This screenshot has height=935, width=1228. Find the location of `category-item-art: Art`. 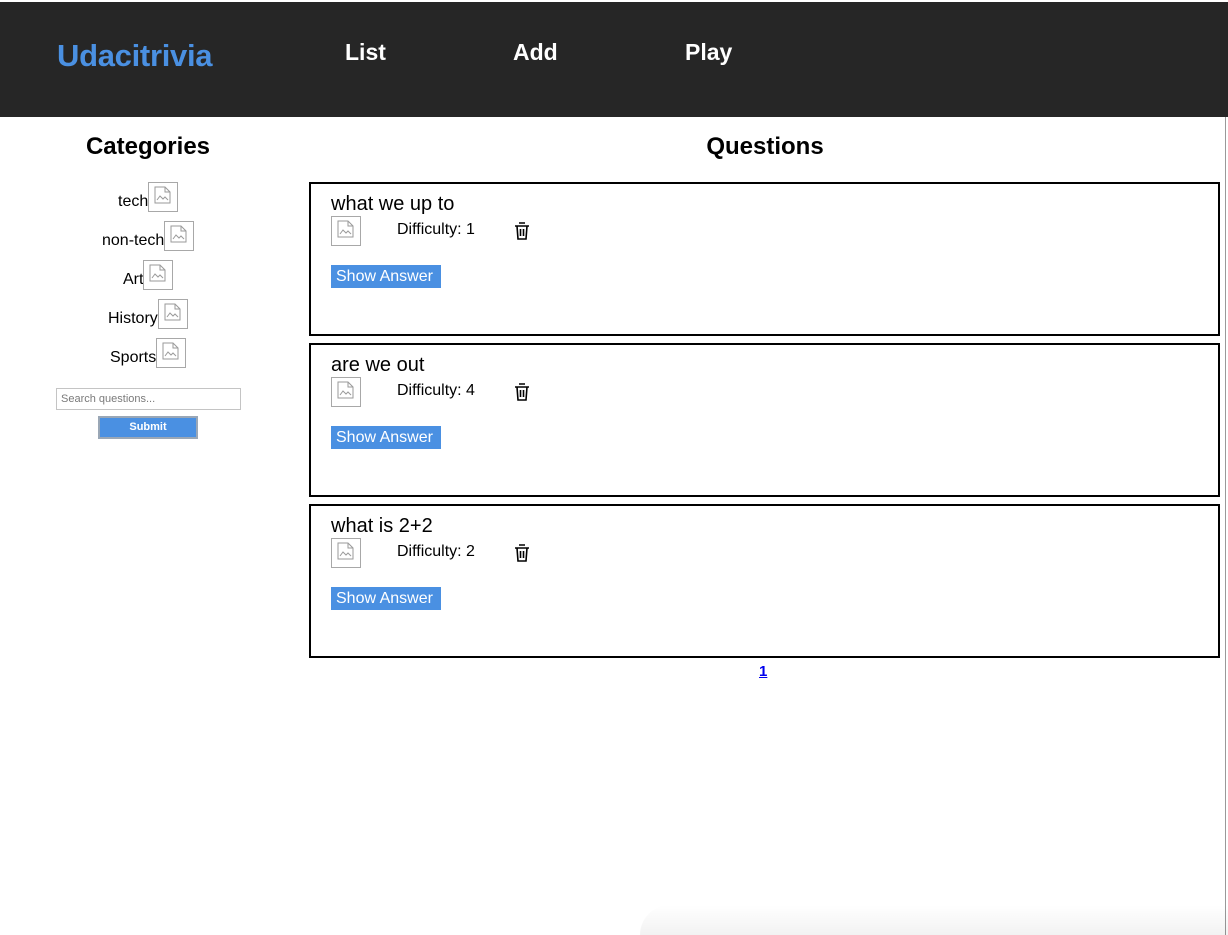

category-item-art: Art is located at coordinates (148, 275).